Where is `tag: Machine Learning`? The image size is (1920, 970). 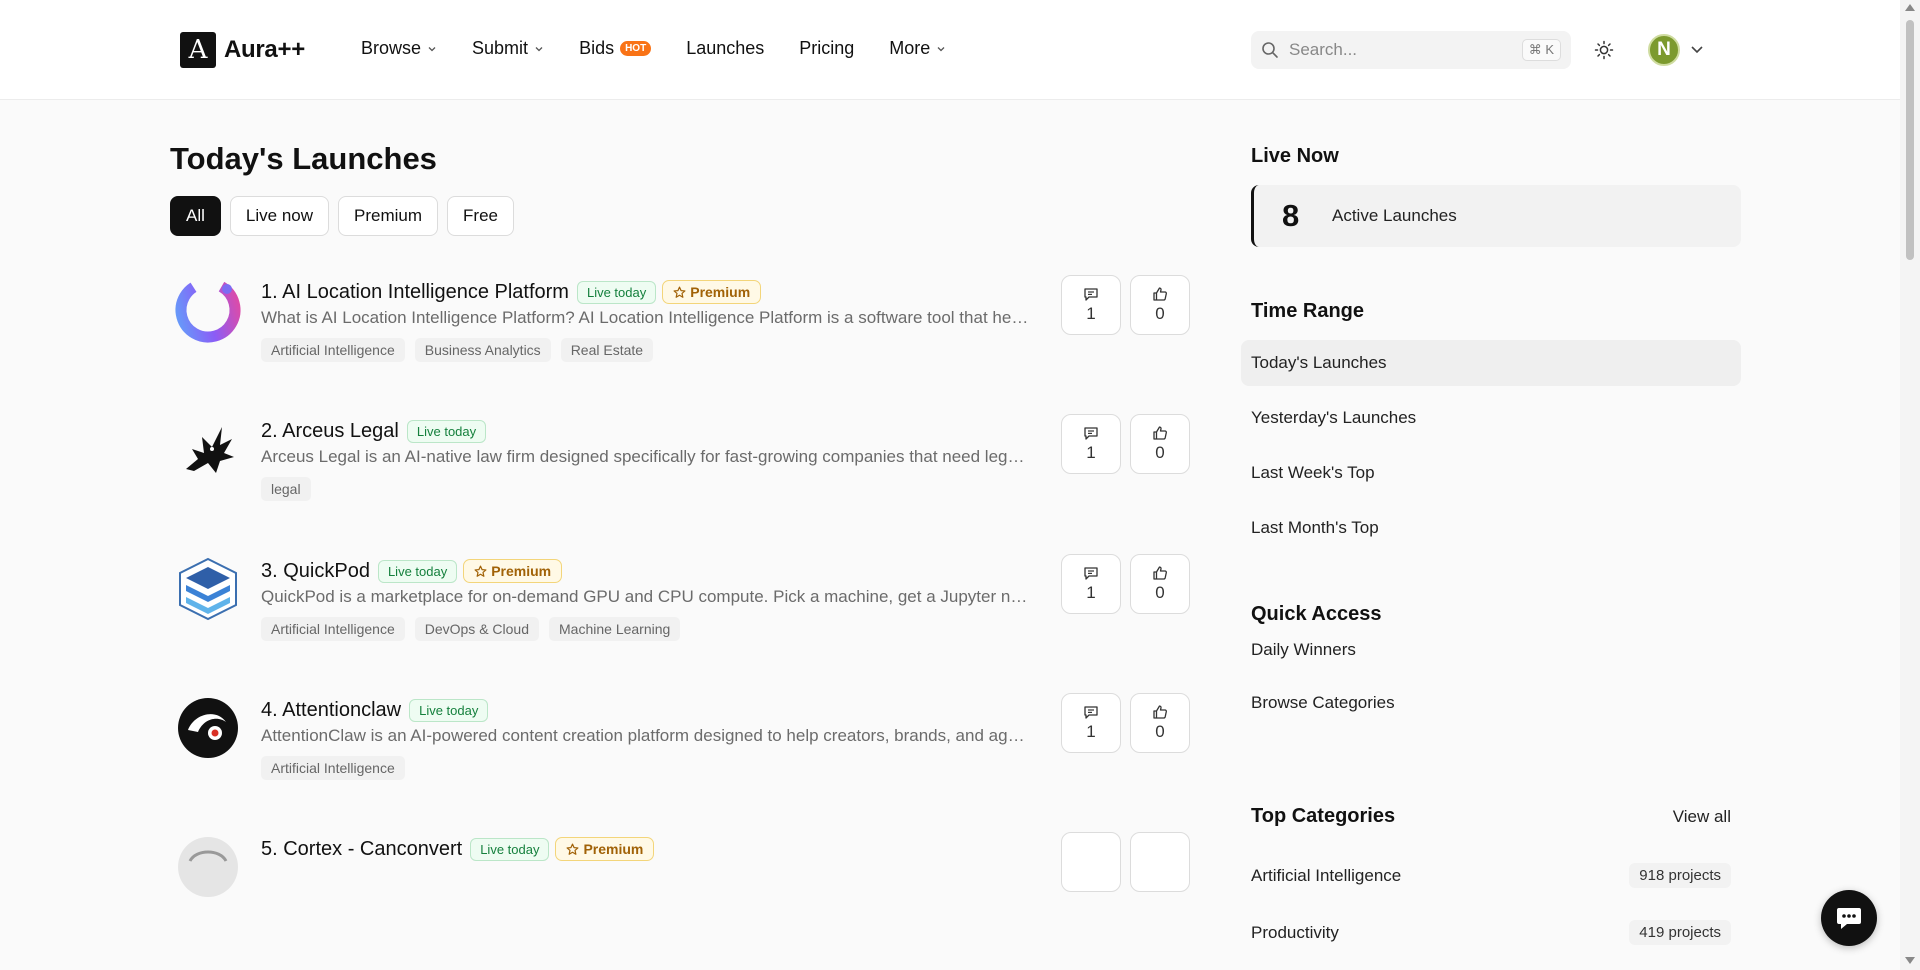
tag: Machine Learning is located at coordinates (615, 629).